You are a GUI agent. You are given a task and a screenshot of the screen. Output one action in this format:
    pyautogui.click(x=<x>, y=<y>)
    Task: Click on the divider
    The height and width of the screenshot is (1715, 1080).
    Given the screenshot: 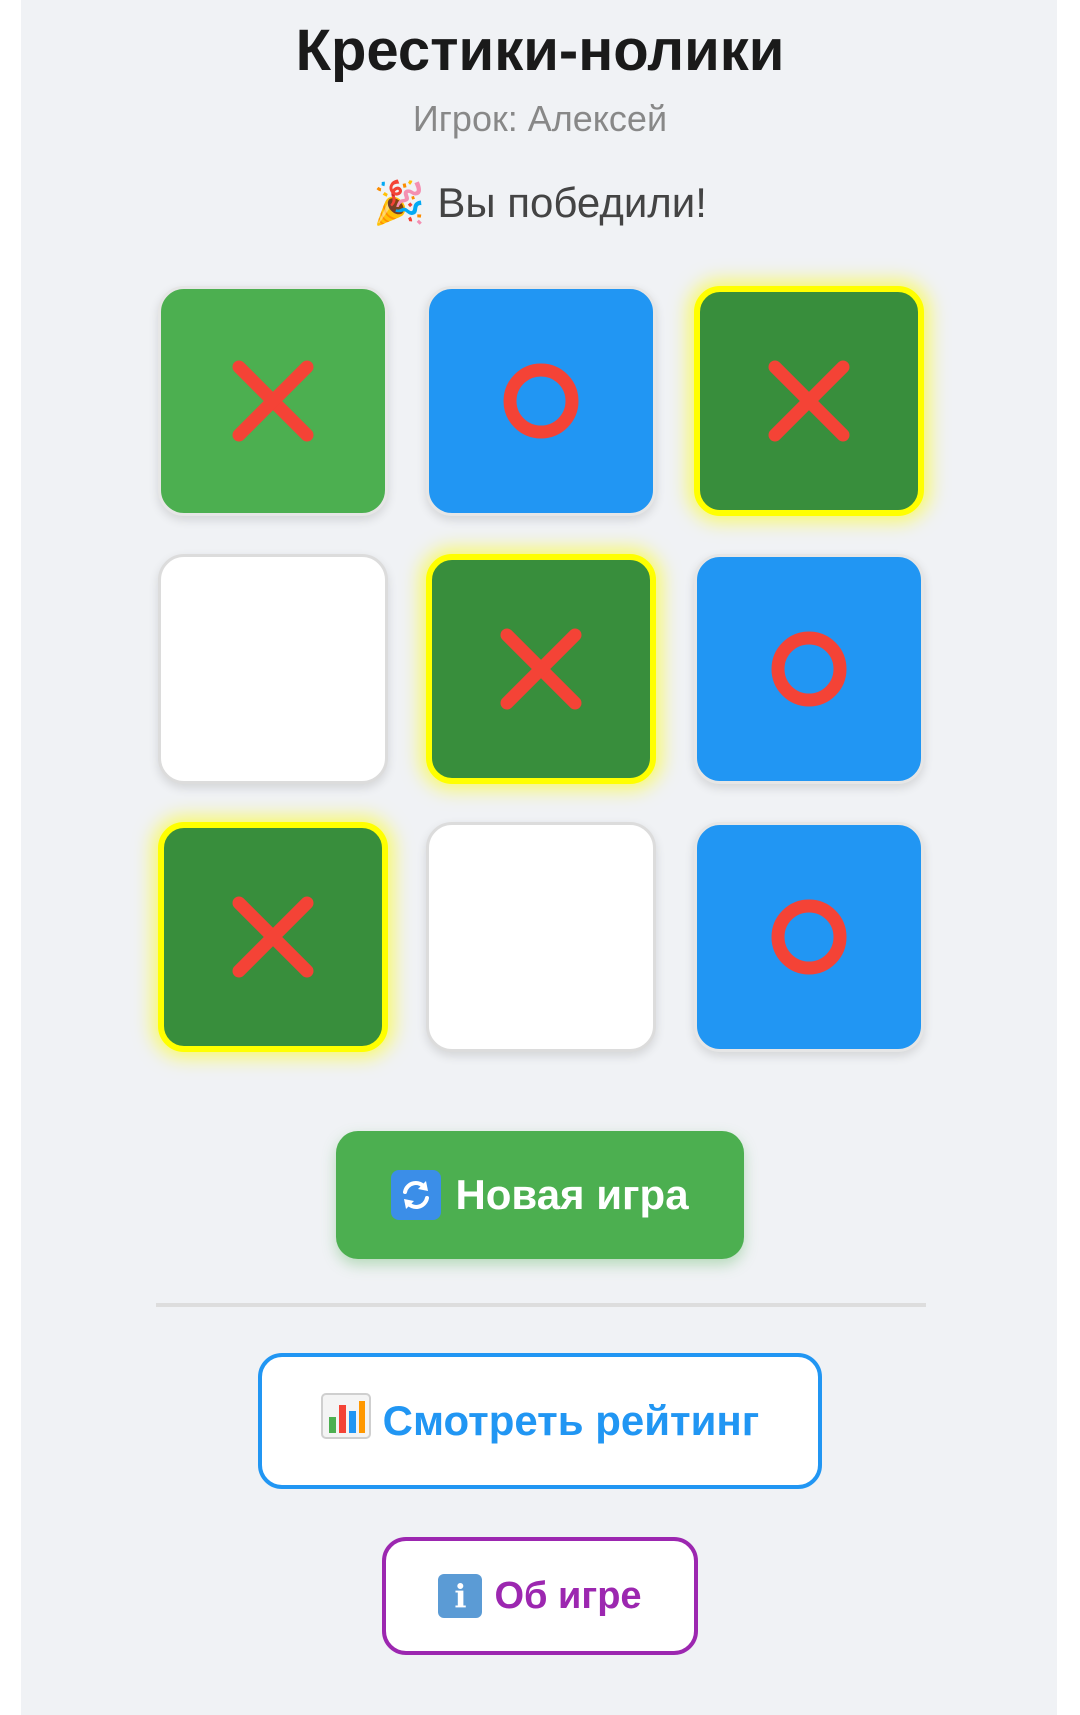 What is the action you would take?
    pyautogui.click(x=541, y=1305)
    